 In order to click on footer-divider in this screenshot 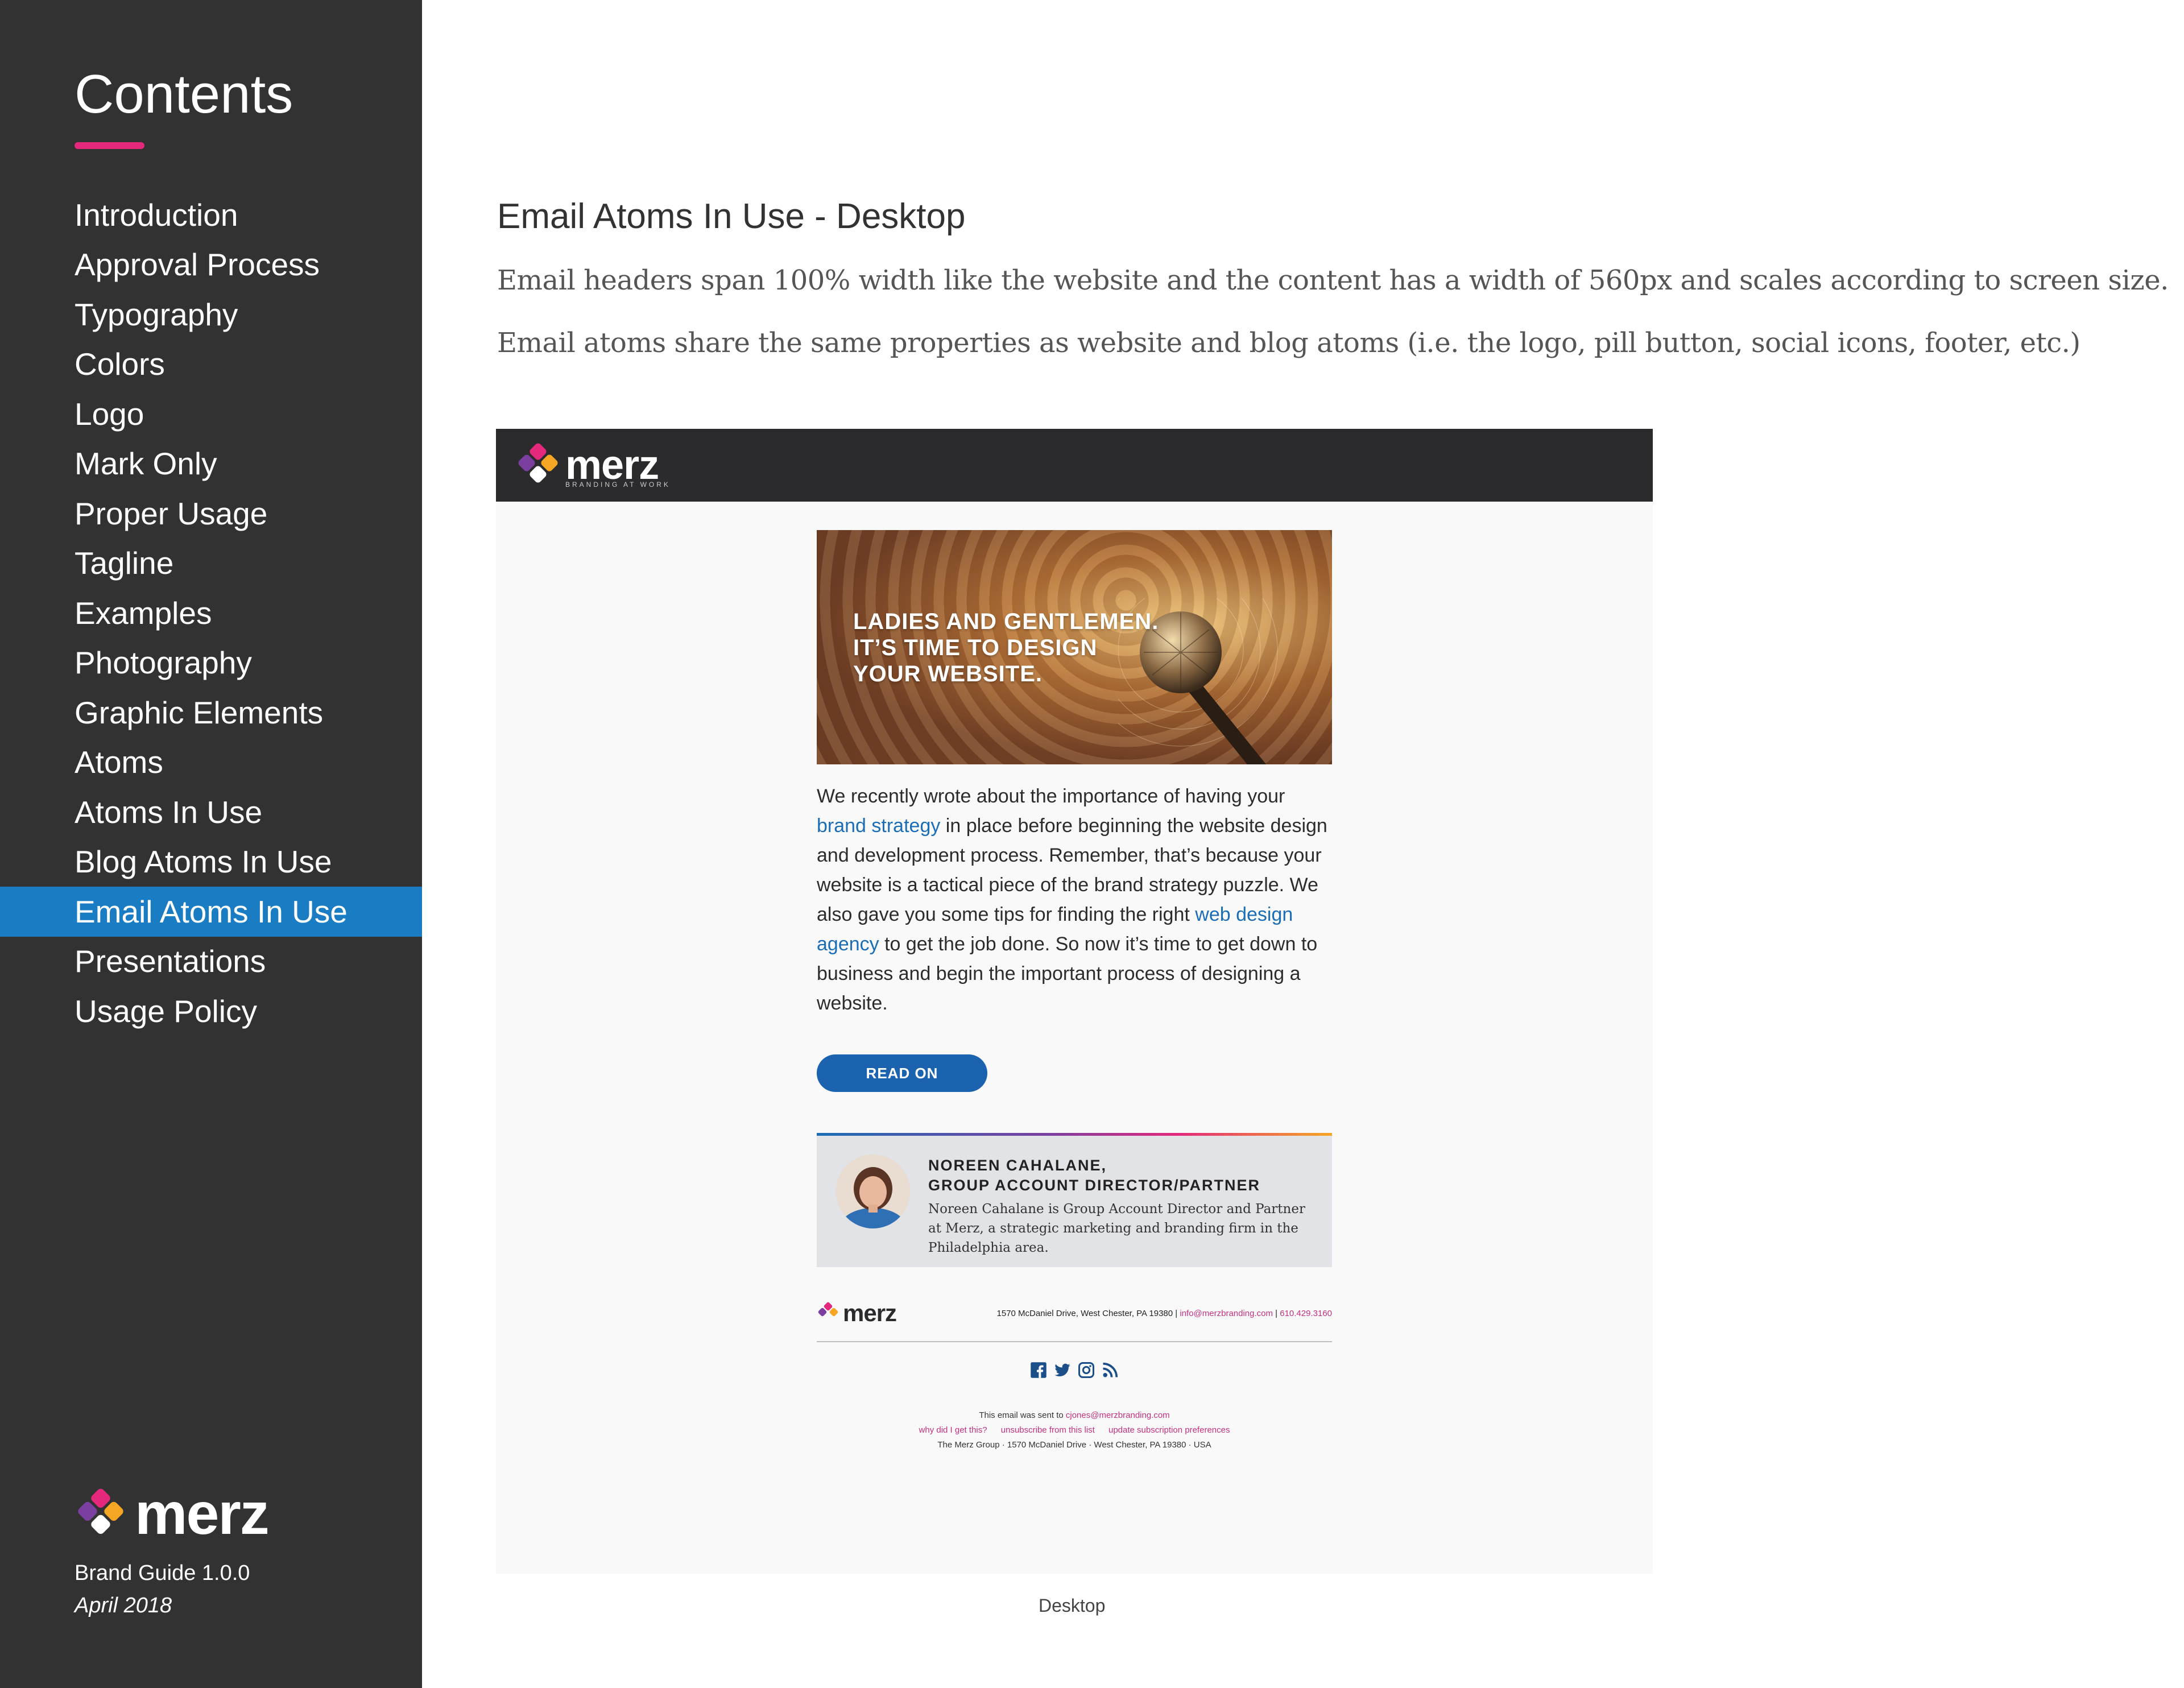, I will do `click(1074, 1341)`.